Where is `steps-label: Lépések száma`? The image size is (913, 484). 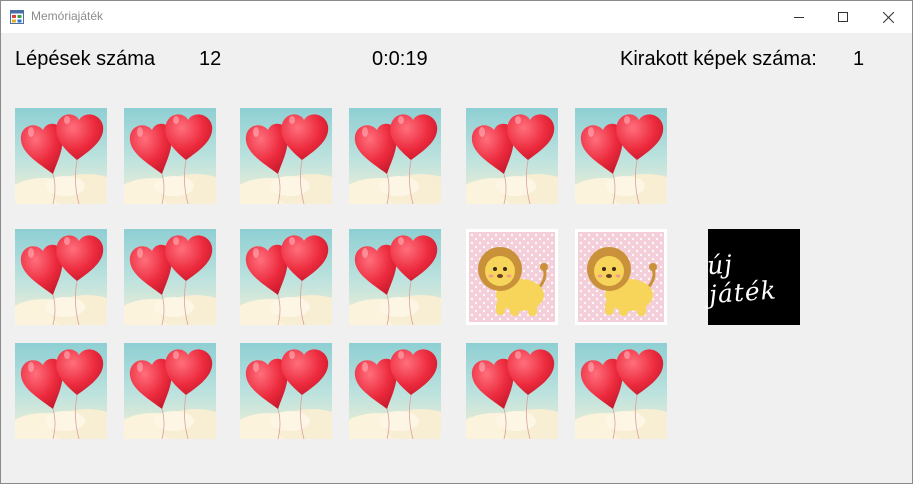 steps-label: Lépések száma is located at coordinates (85, 59).